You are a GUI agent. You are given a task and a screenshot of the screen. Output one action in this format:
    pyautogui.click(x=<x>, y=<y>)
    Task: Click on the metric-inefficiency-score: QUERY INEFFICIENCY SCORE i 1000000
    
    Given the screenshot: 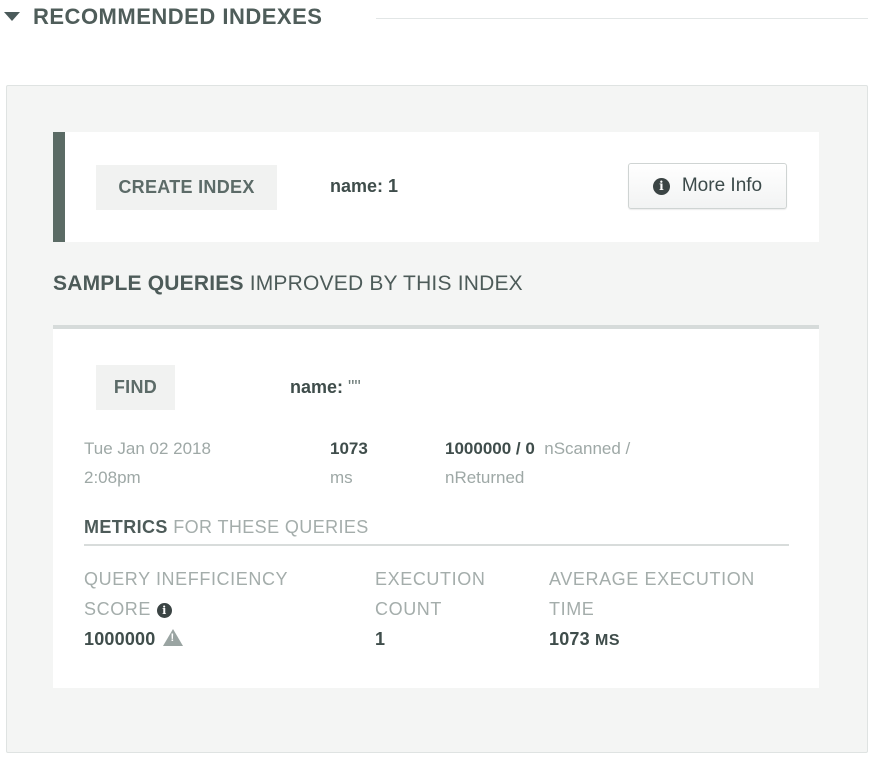 What is the action you would take?
    pyautogui.click(x=209, y=609)
    